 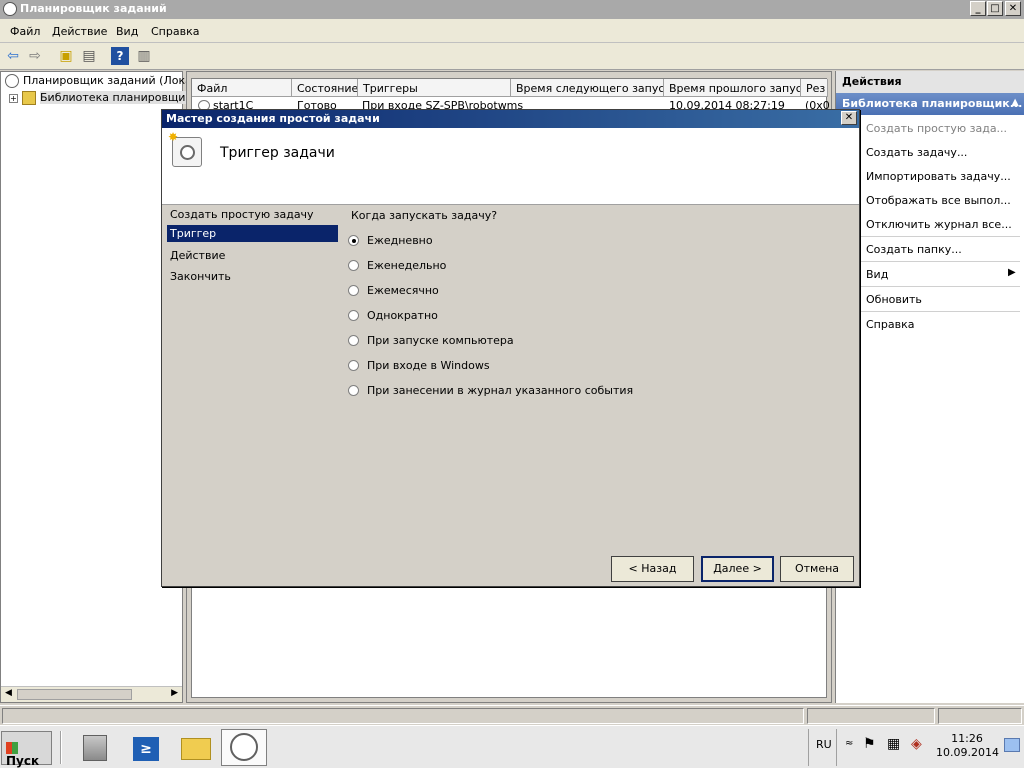 I want to click on radio-label: Ежемесячно, so click(x=403, y=290).